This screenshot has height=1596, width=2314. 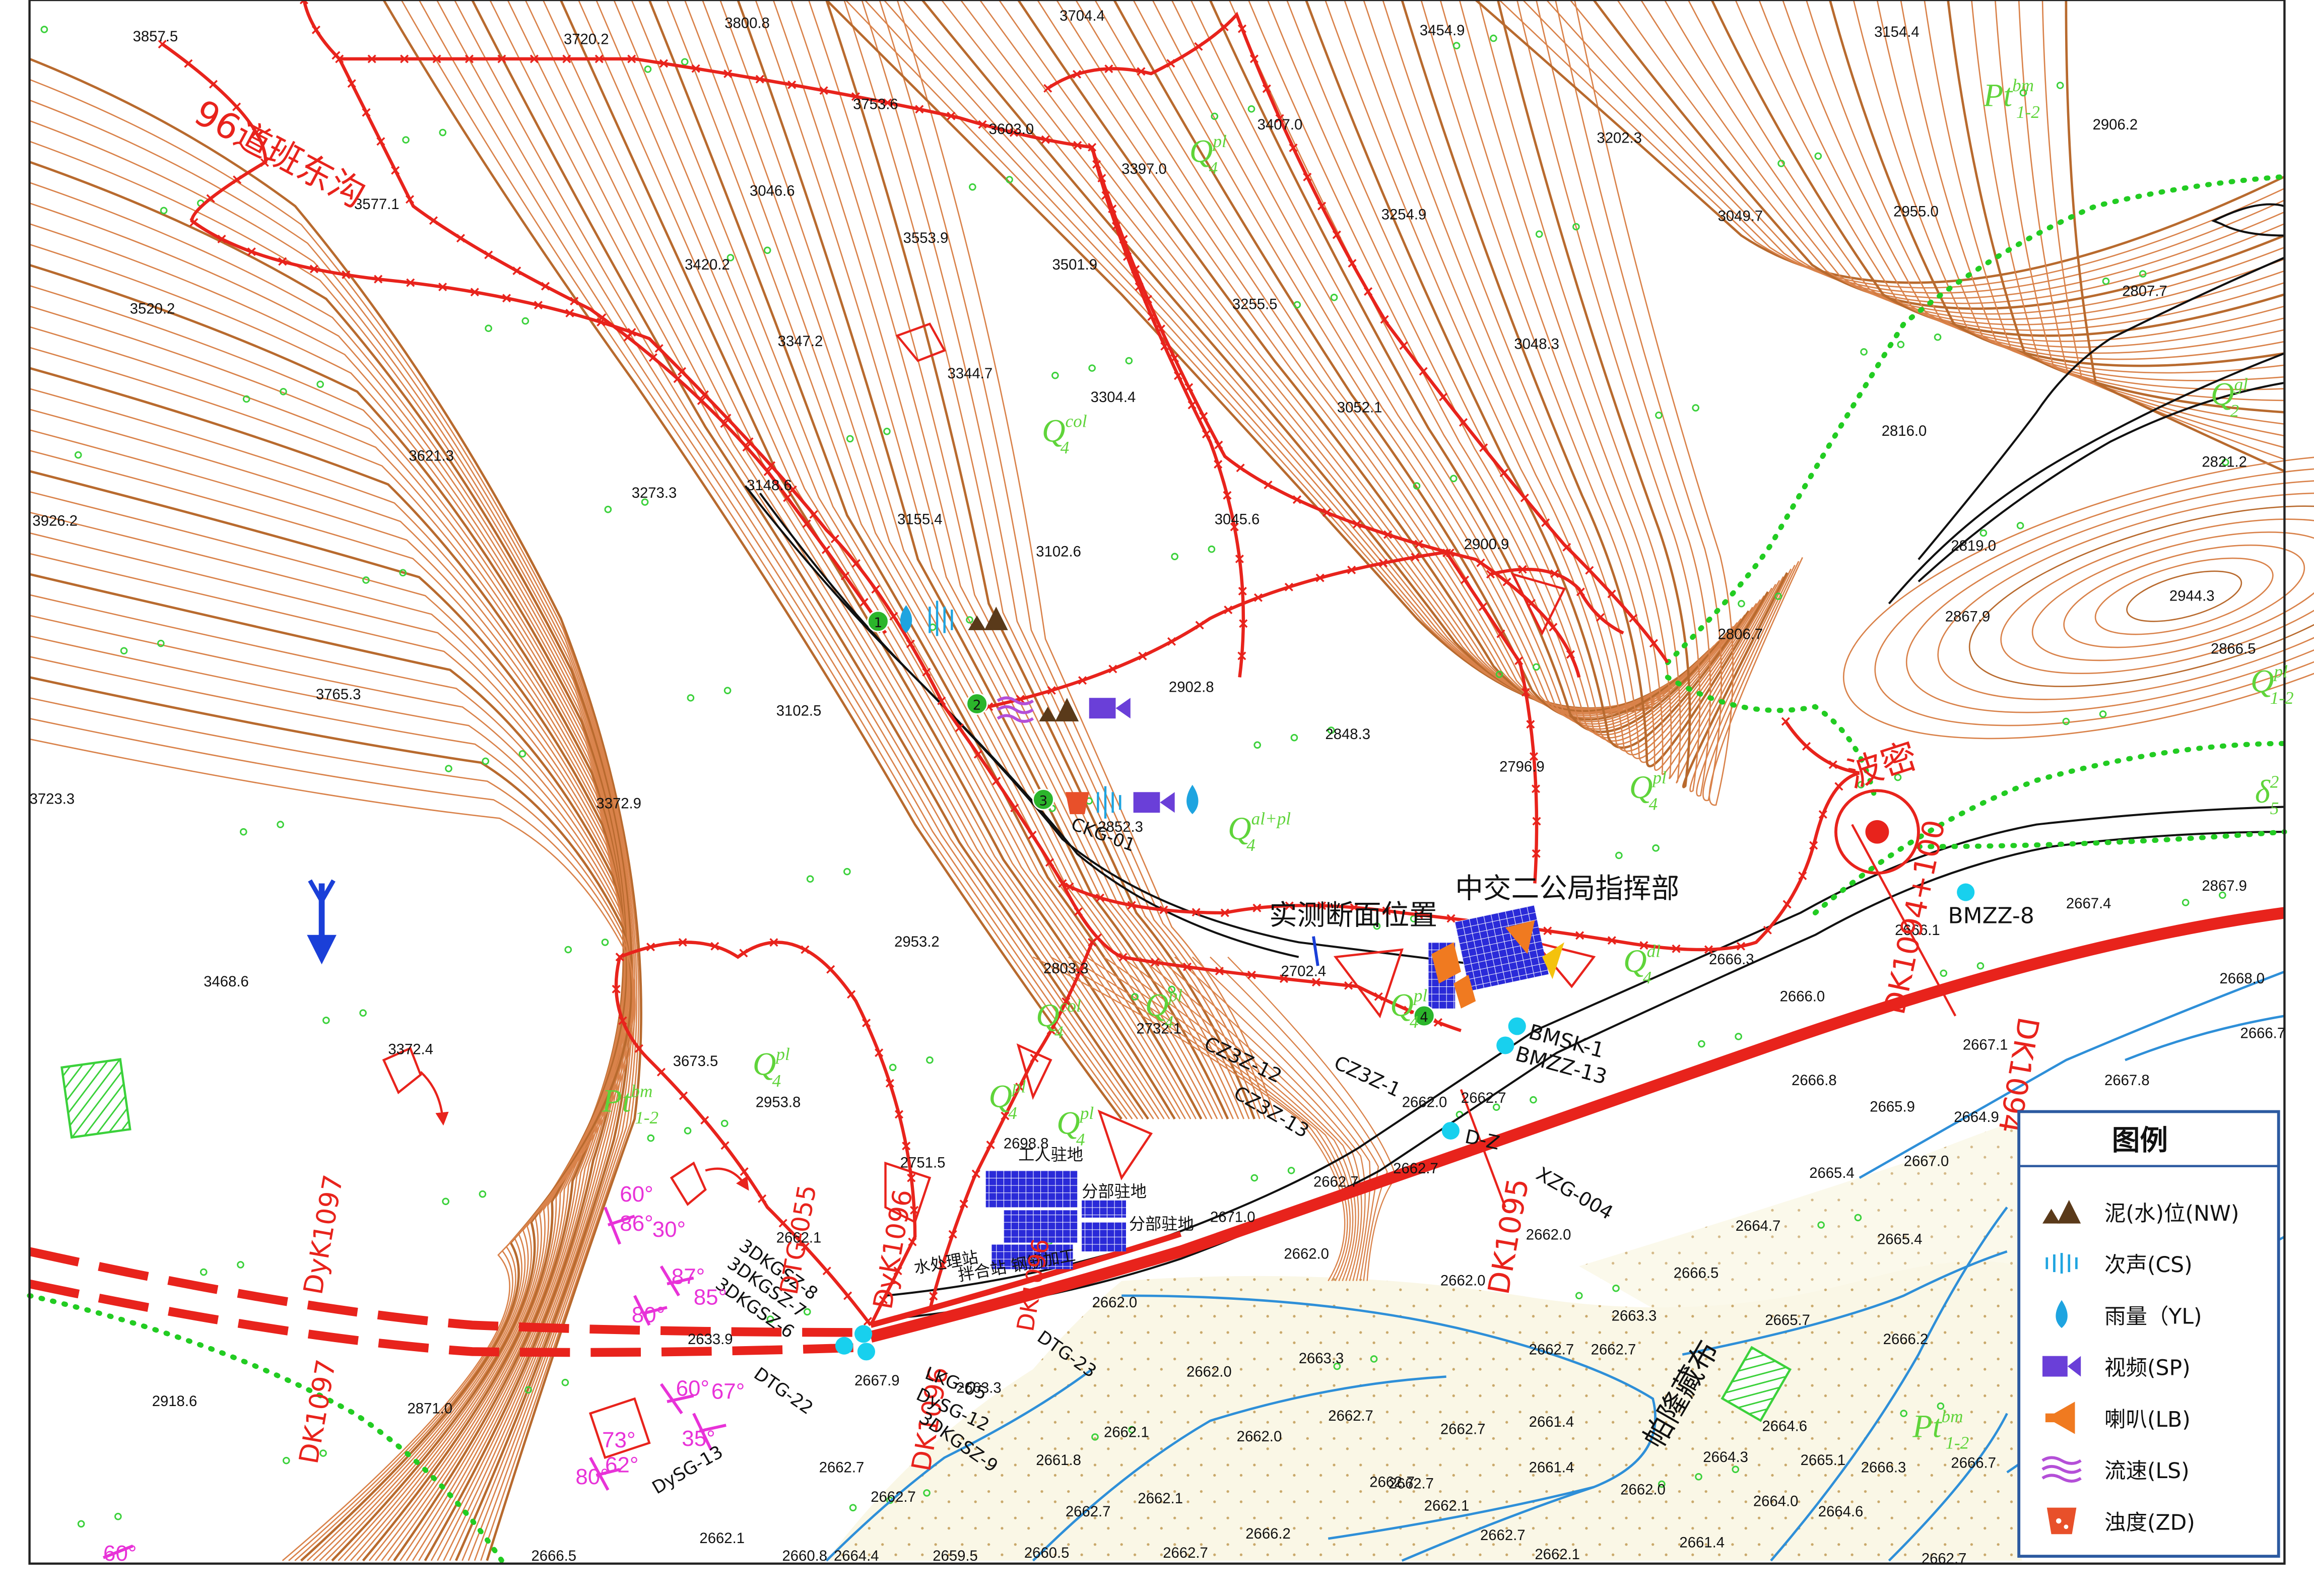 I want to click on legend-item: 浊度(ZD), so click(x=2120, y=1521).